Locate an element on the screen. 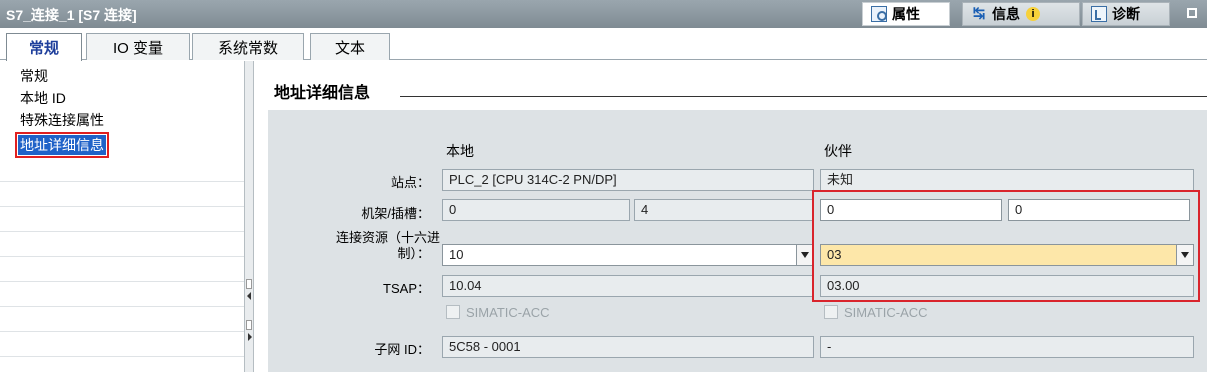  local-simatic-acc-checkbox is located at coordinates (453, 312).